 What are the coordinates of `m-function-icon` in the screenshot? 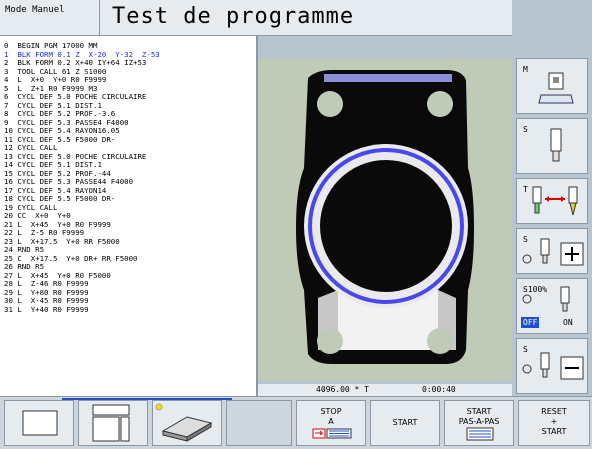 It's located at (556, 88).